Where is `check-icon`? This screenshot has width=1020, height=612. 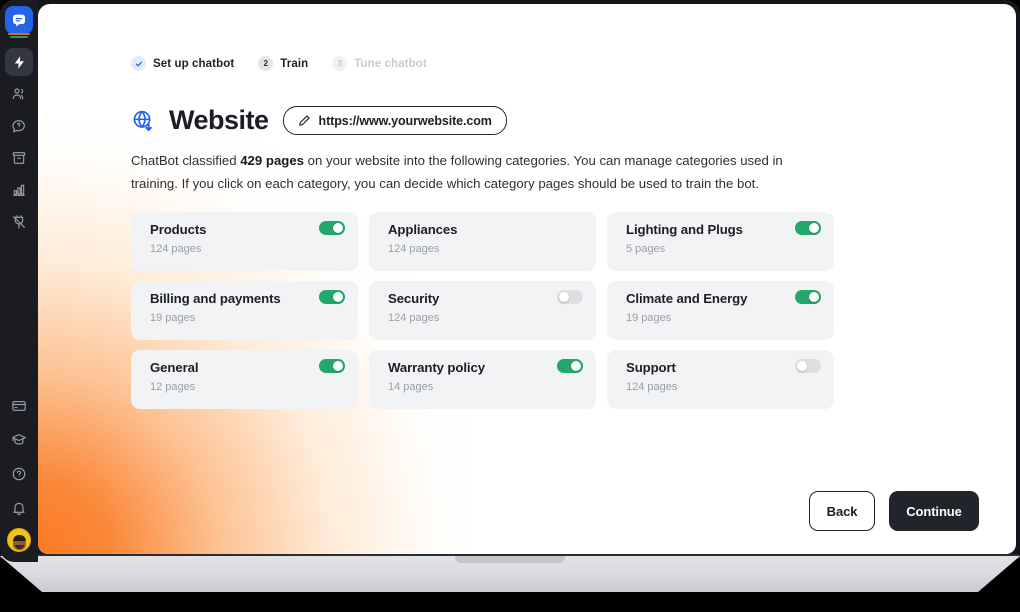 check-icon is located at coordinates (138, 63).